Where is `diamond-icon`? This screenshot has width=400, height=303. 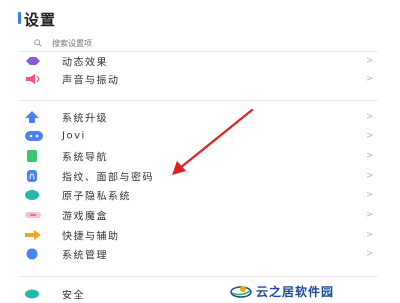
diamond-icon is located at coordinates (33, 61).